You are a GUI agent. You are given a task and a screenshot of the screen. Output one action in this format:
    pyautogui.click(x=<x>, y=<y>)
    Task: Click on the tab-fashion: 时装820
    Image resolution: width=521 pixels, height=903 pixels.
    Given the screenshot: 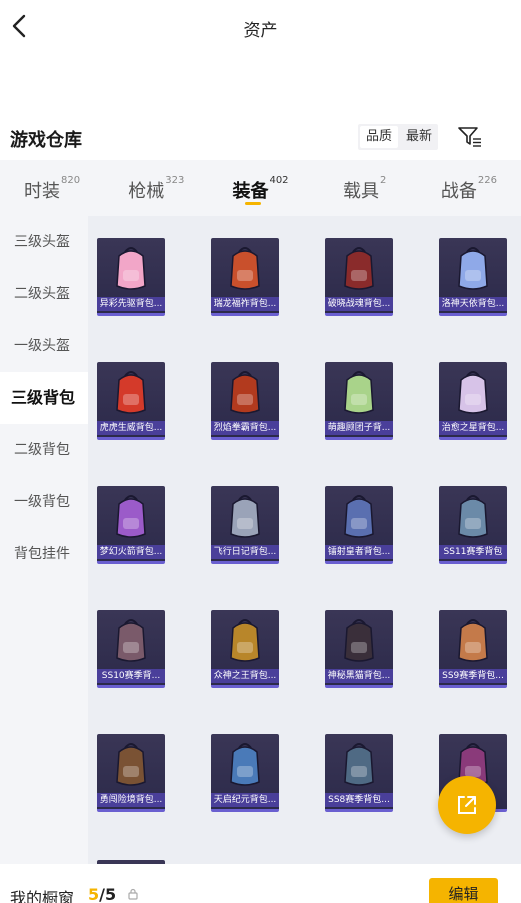 What is the action you would take?
    pyautogui.click(x=52, y=188)
    